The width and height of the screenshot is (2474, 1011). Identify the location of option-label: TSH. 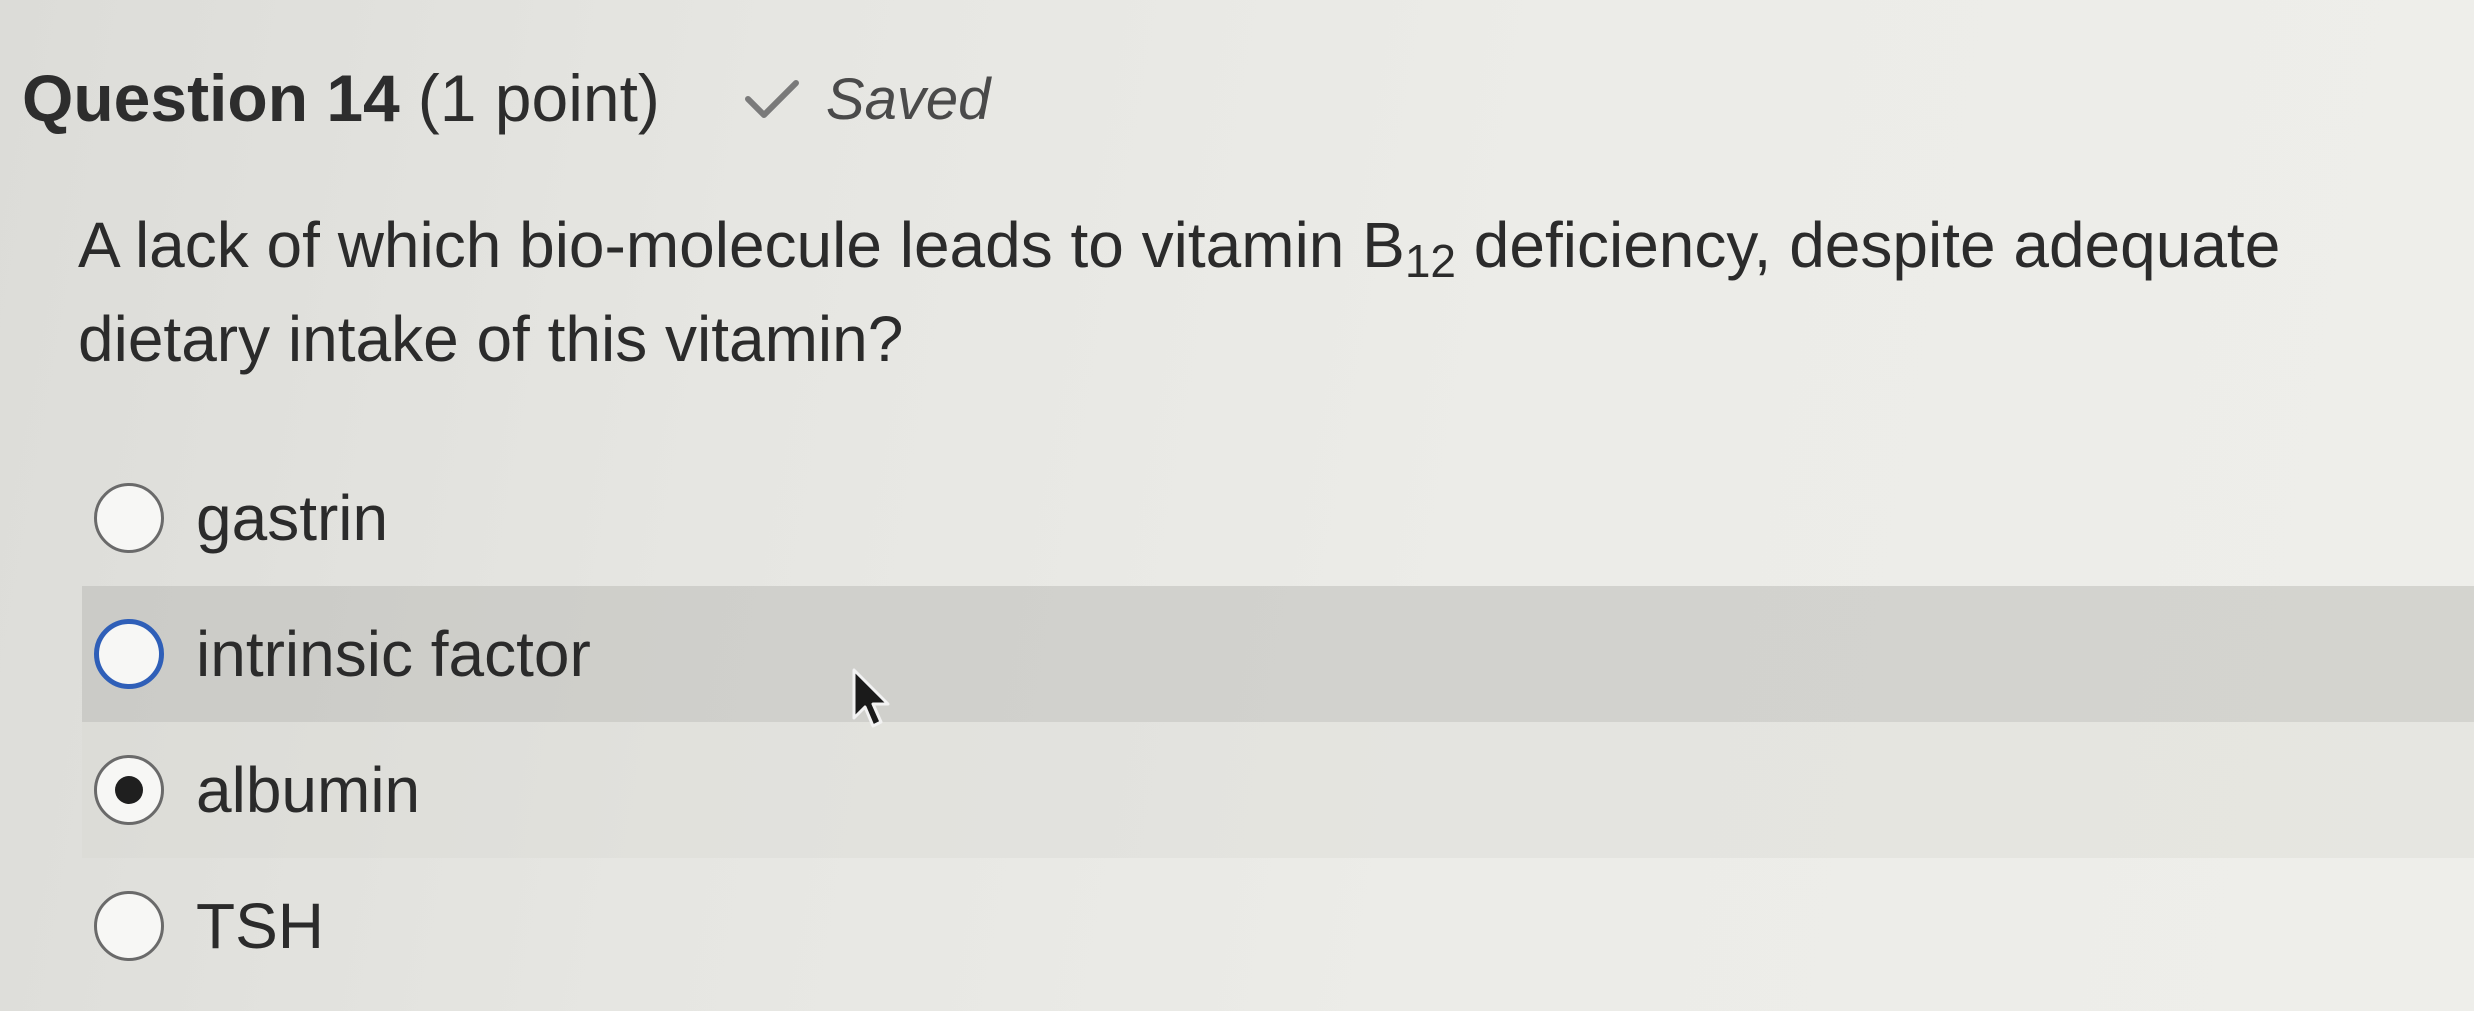
(260, 926).